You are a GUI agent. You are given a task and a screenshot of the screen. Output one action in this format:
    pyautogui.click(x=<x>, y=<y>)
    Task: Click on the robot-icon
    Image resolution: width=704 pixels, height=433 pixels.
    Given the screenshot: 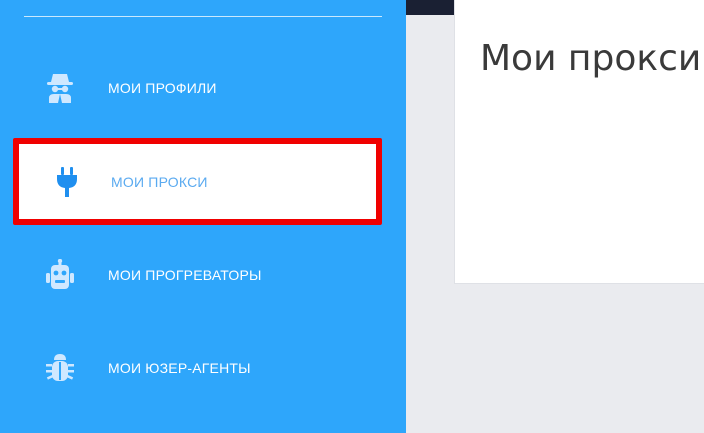 What is the action you would take?
    pyautogui.click(x=60, y=275)
    